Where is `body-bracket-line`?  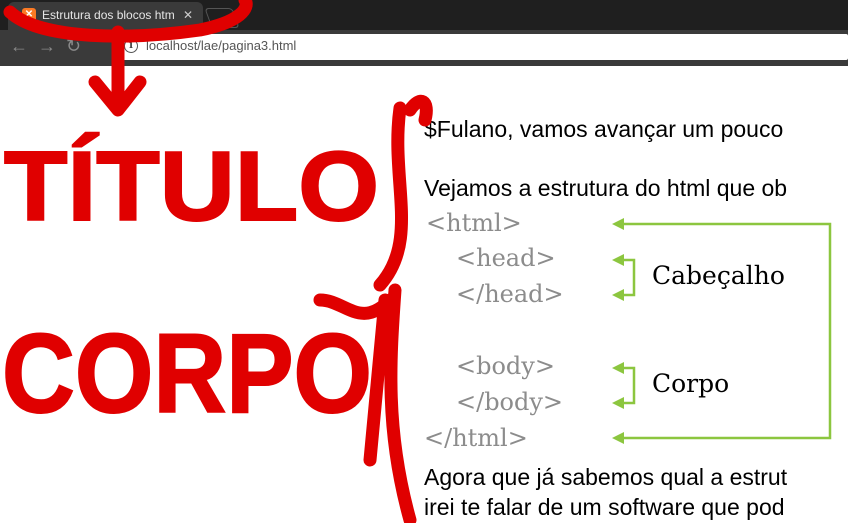 body-bracket-line is located at coordinates (628, 385).